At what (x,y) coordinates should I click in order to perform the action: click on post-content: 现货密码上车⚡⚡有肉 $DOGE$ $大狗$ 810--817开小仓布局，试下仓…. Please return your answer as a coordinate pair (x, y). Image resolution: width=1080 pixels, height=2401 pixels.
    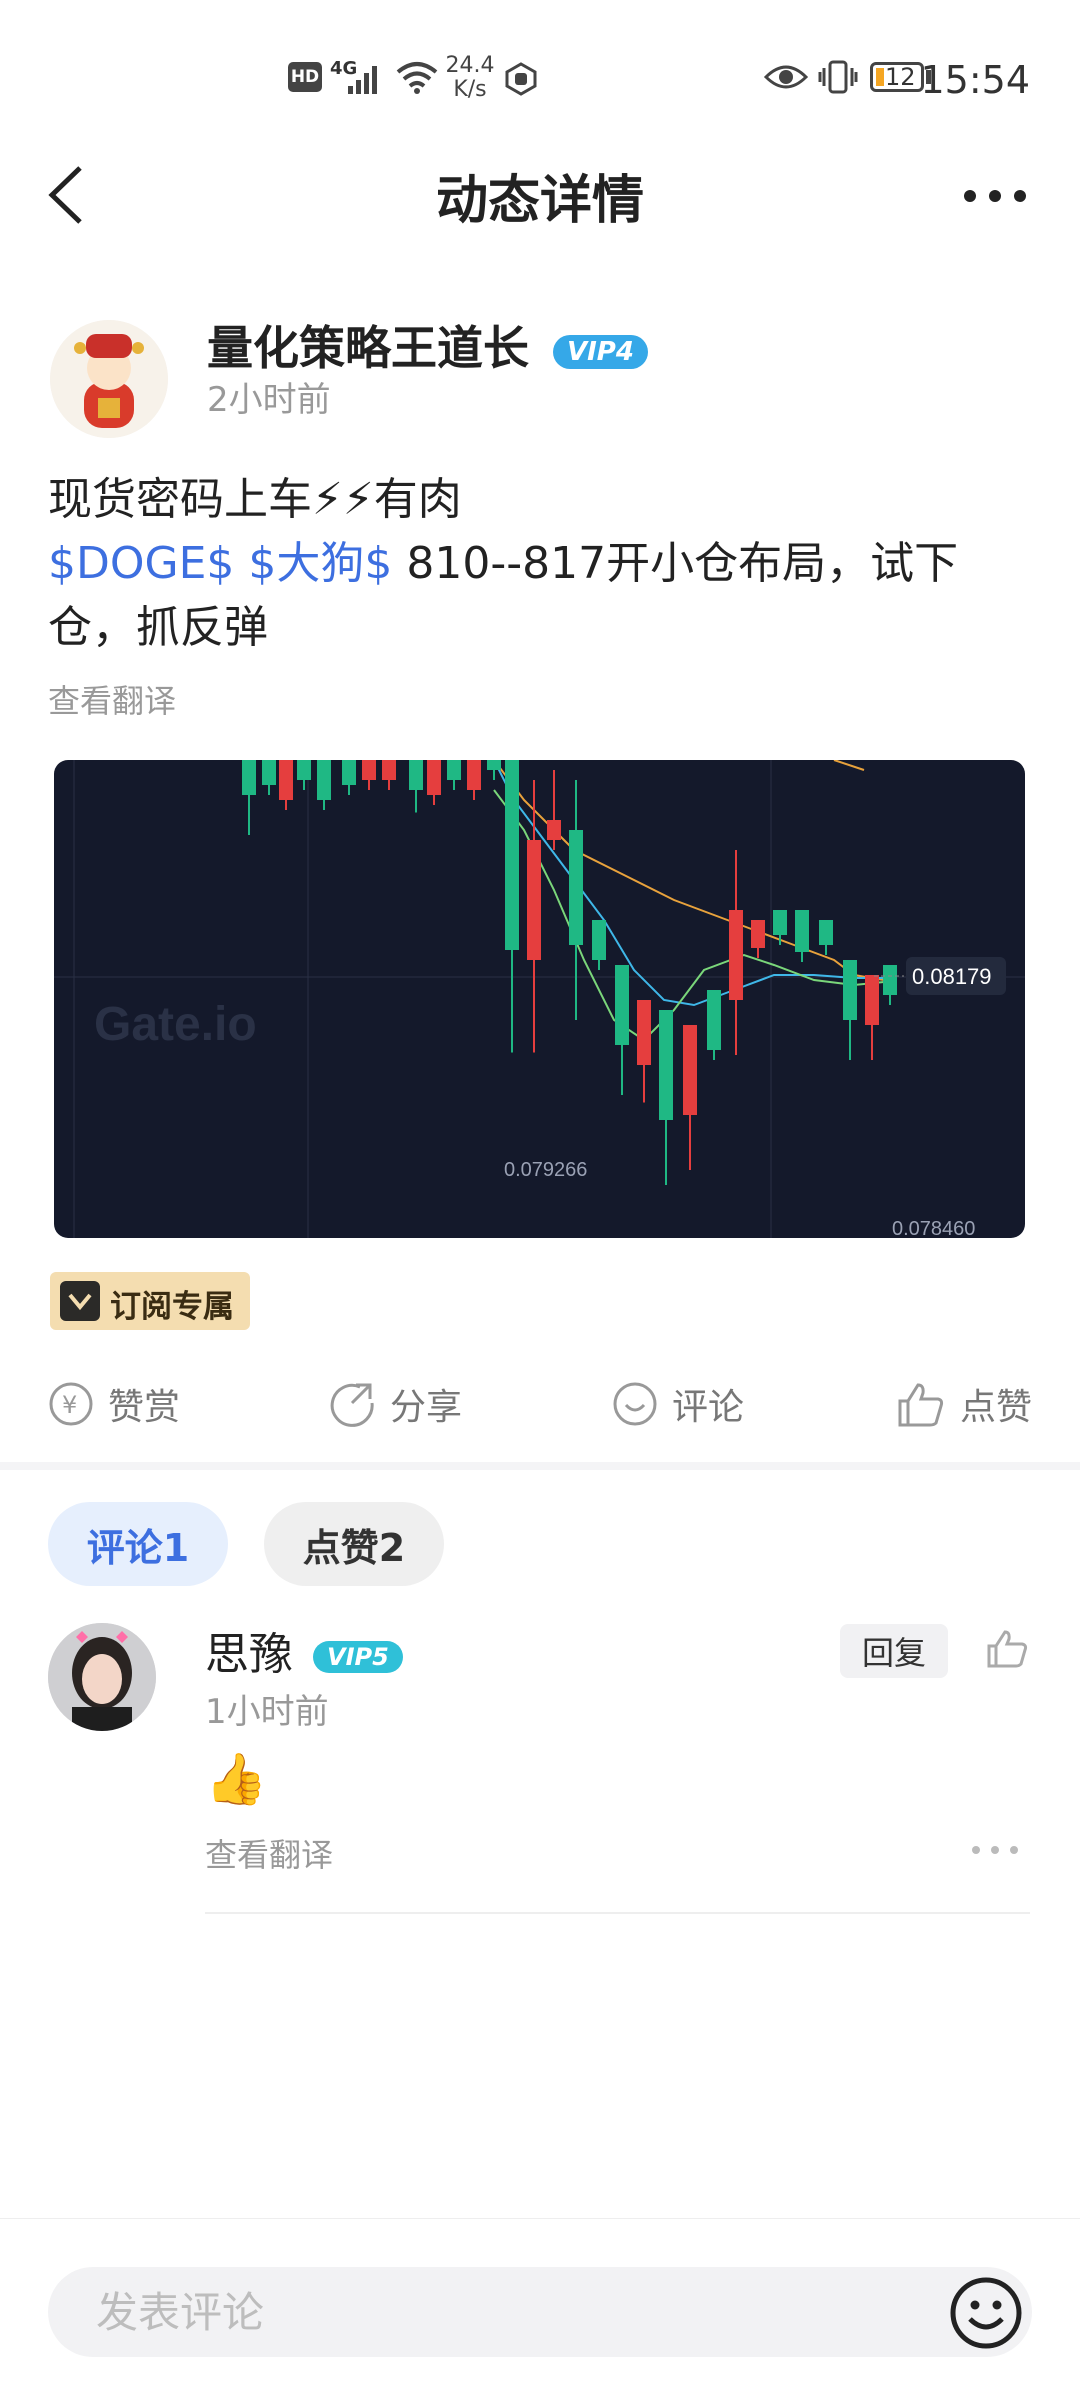
    Looking at the image, I should click on (543, 564).